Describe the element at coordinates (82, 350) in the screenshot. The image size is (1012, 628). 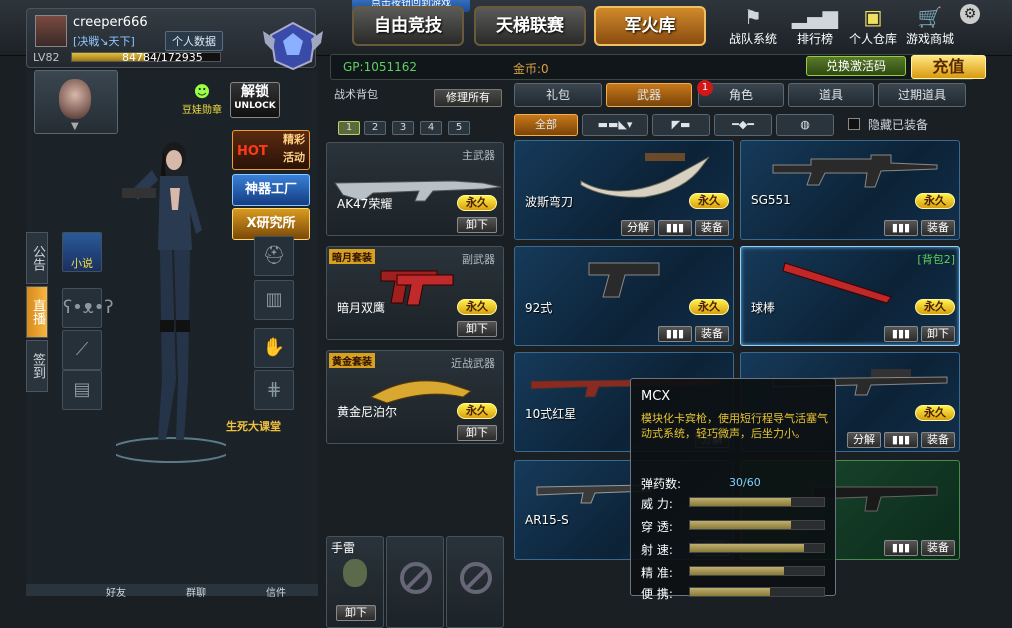
I see `accessory-slot-icon: ⟋` at that location.